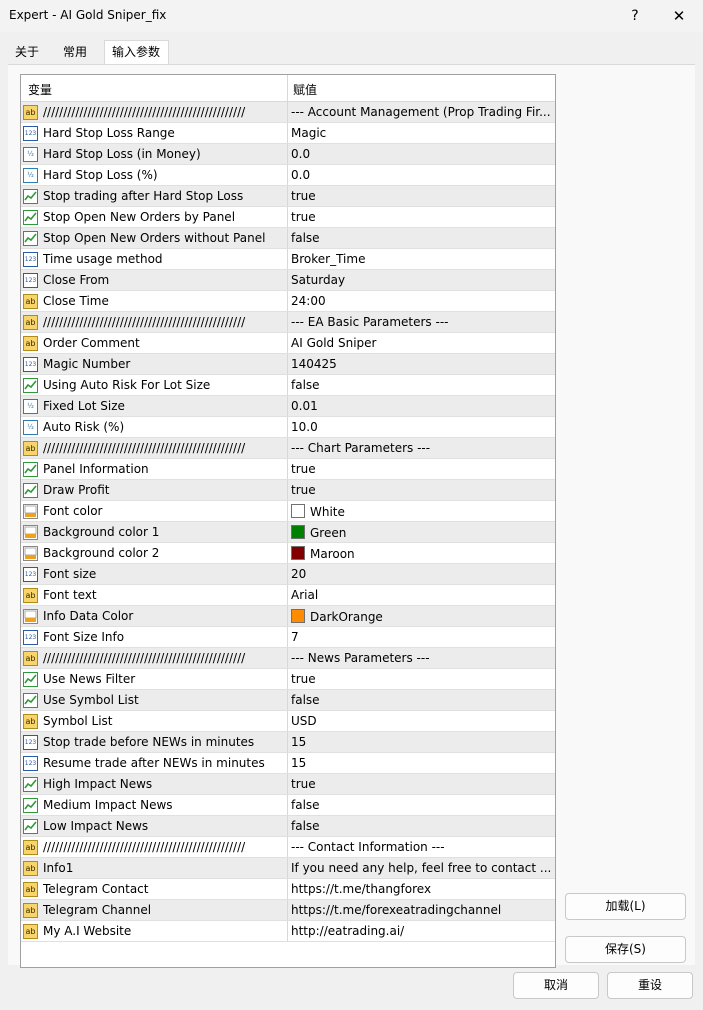 The height and width of the screenshot is (1010, 703). Describe the element at coordinates (422, 133) in the screenshot. I see `parameter-value: Magic` at that location.